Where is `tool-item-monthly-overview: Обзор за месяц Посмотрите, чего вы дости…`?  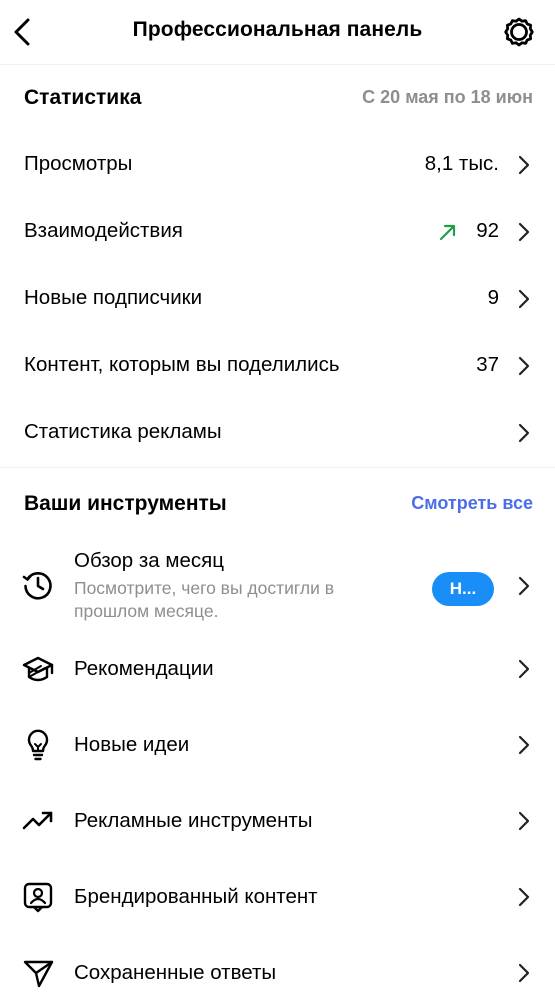
tool-item-monthly-overview: Обзор за месяц Посмотрите, чего вы дости… is located at coordinates (277, 586).